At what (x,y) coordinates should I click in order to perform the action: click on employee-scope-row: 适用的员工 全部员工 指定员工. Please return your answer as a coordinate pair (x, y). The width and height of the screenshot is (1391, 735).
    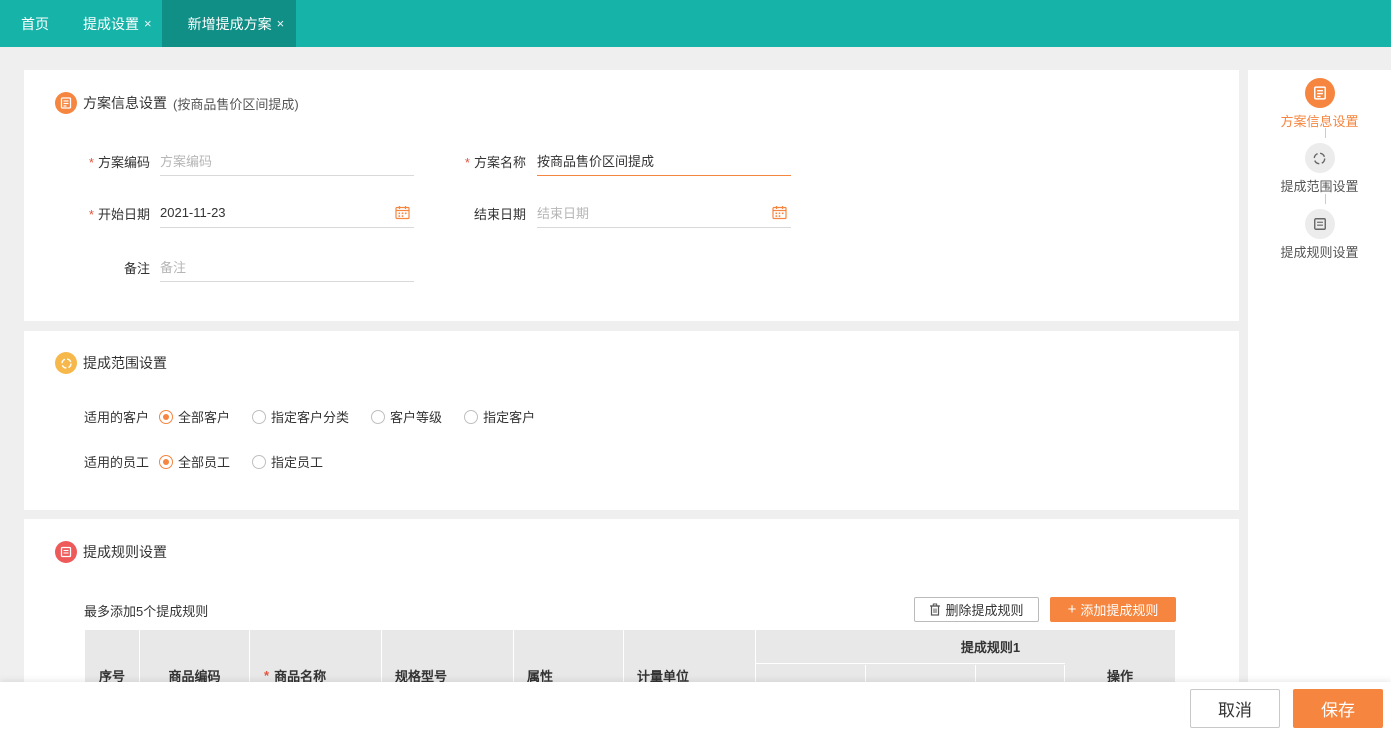
    Looking at the image, I should click on (214, 461).